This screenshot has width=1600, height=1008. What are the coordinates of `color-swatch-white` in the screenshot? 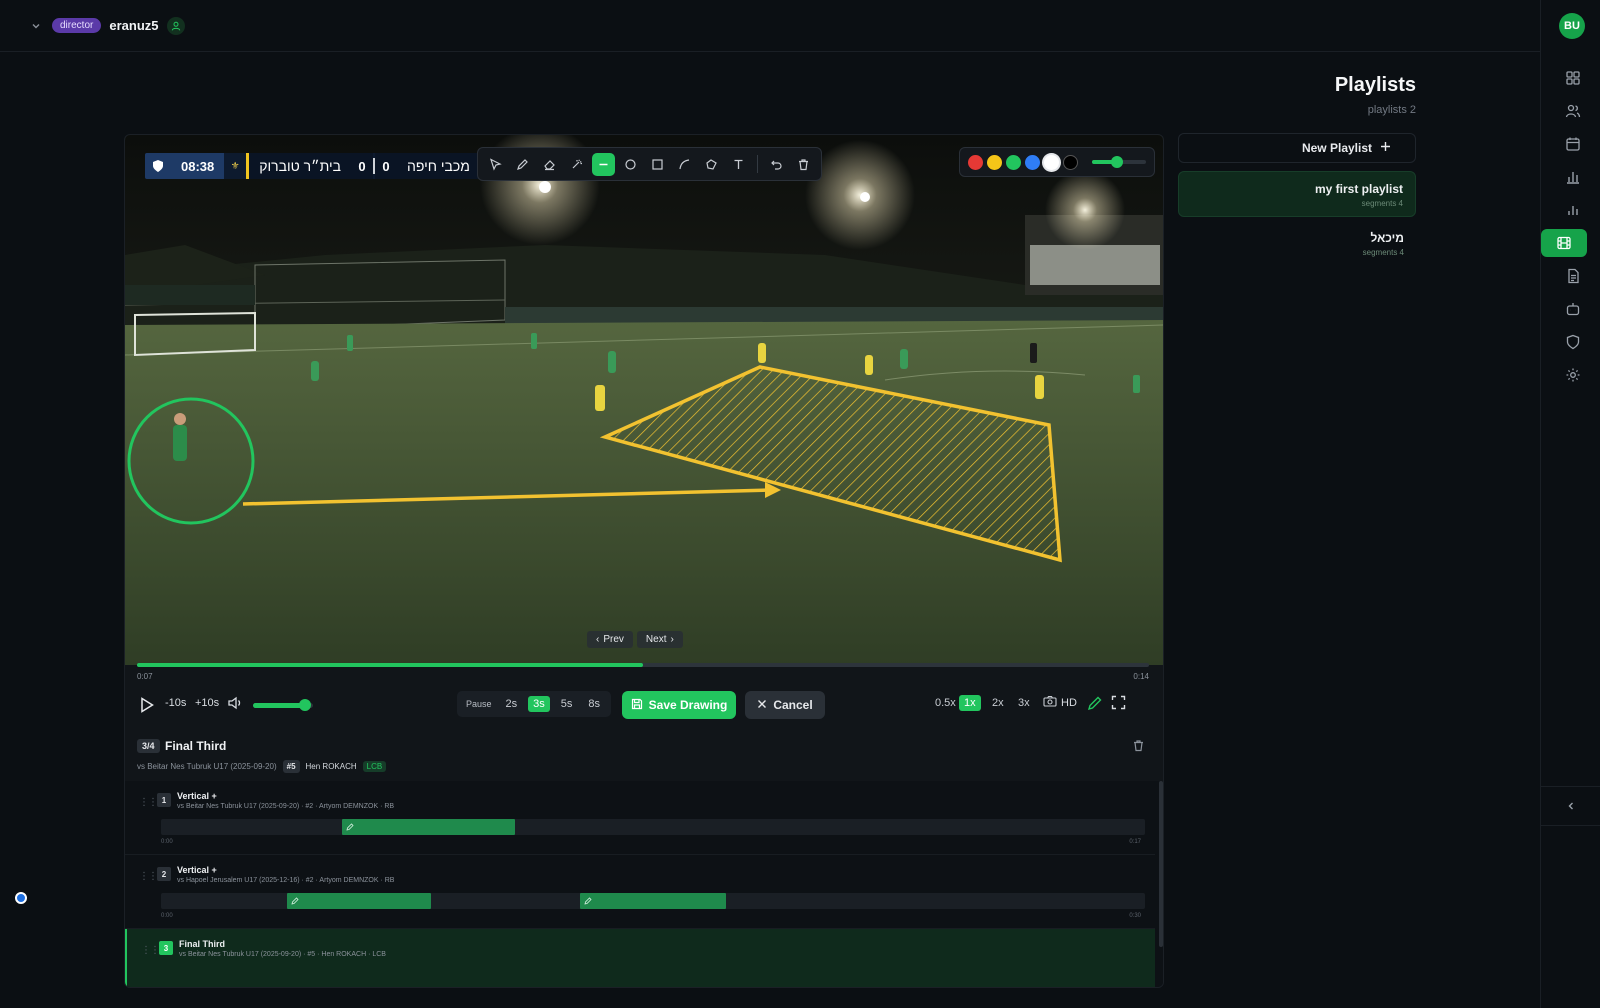 It's located at (1051, 162).